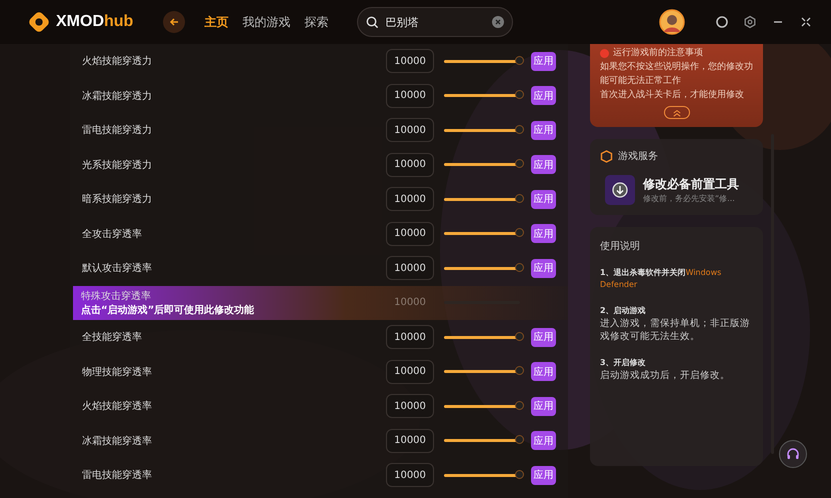 This screenshot has height=498, width=831. I want to click on warning-icon, so click(604, 53).